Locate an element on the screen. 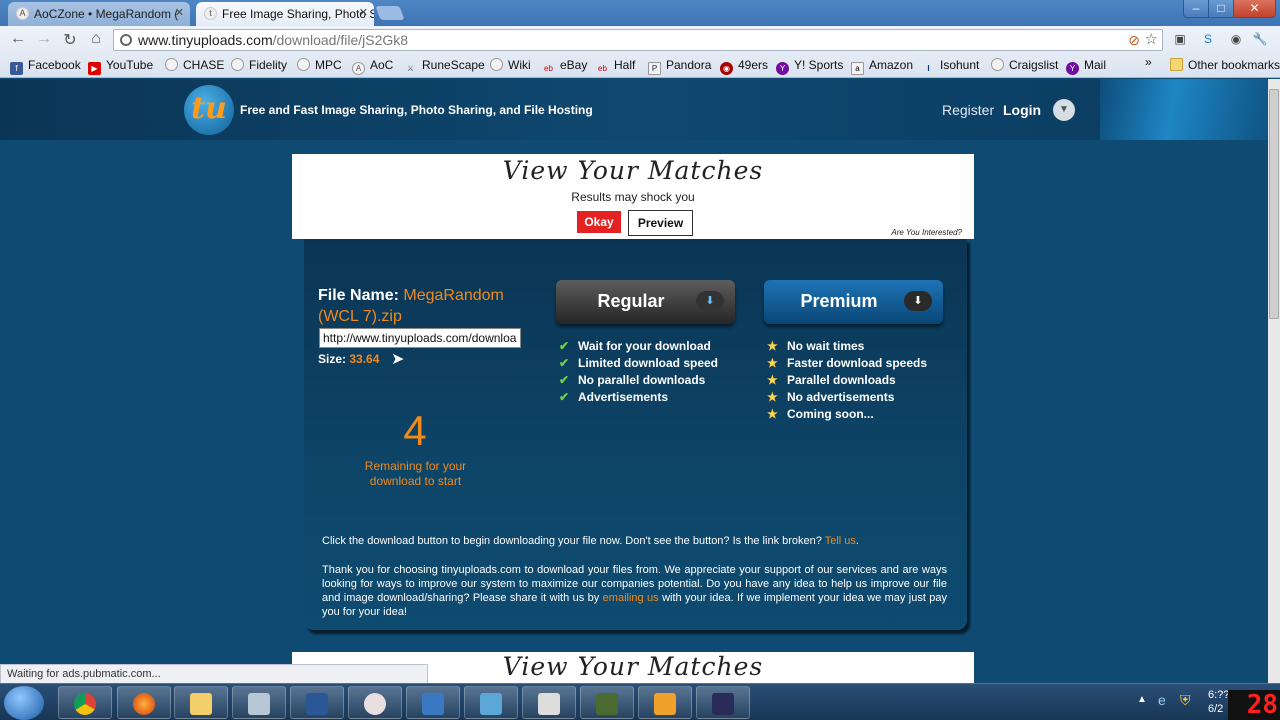 The height and width of the screenshot is (720, 1280). wrench-icon: 🔧 is located at coordinates (1260, 39).